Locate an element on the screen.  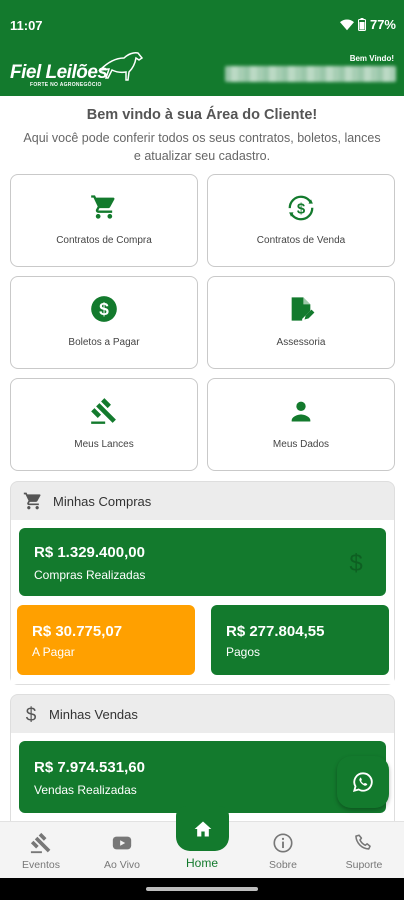
info-icon is located at coordinates (283, 843).